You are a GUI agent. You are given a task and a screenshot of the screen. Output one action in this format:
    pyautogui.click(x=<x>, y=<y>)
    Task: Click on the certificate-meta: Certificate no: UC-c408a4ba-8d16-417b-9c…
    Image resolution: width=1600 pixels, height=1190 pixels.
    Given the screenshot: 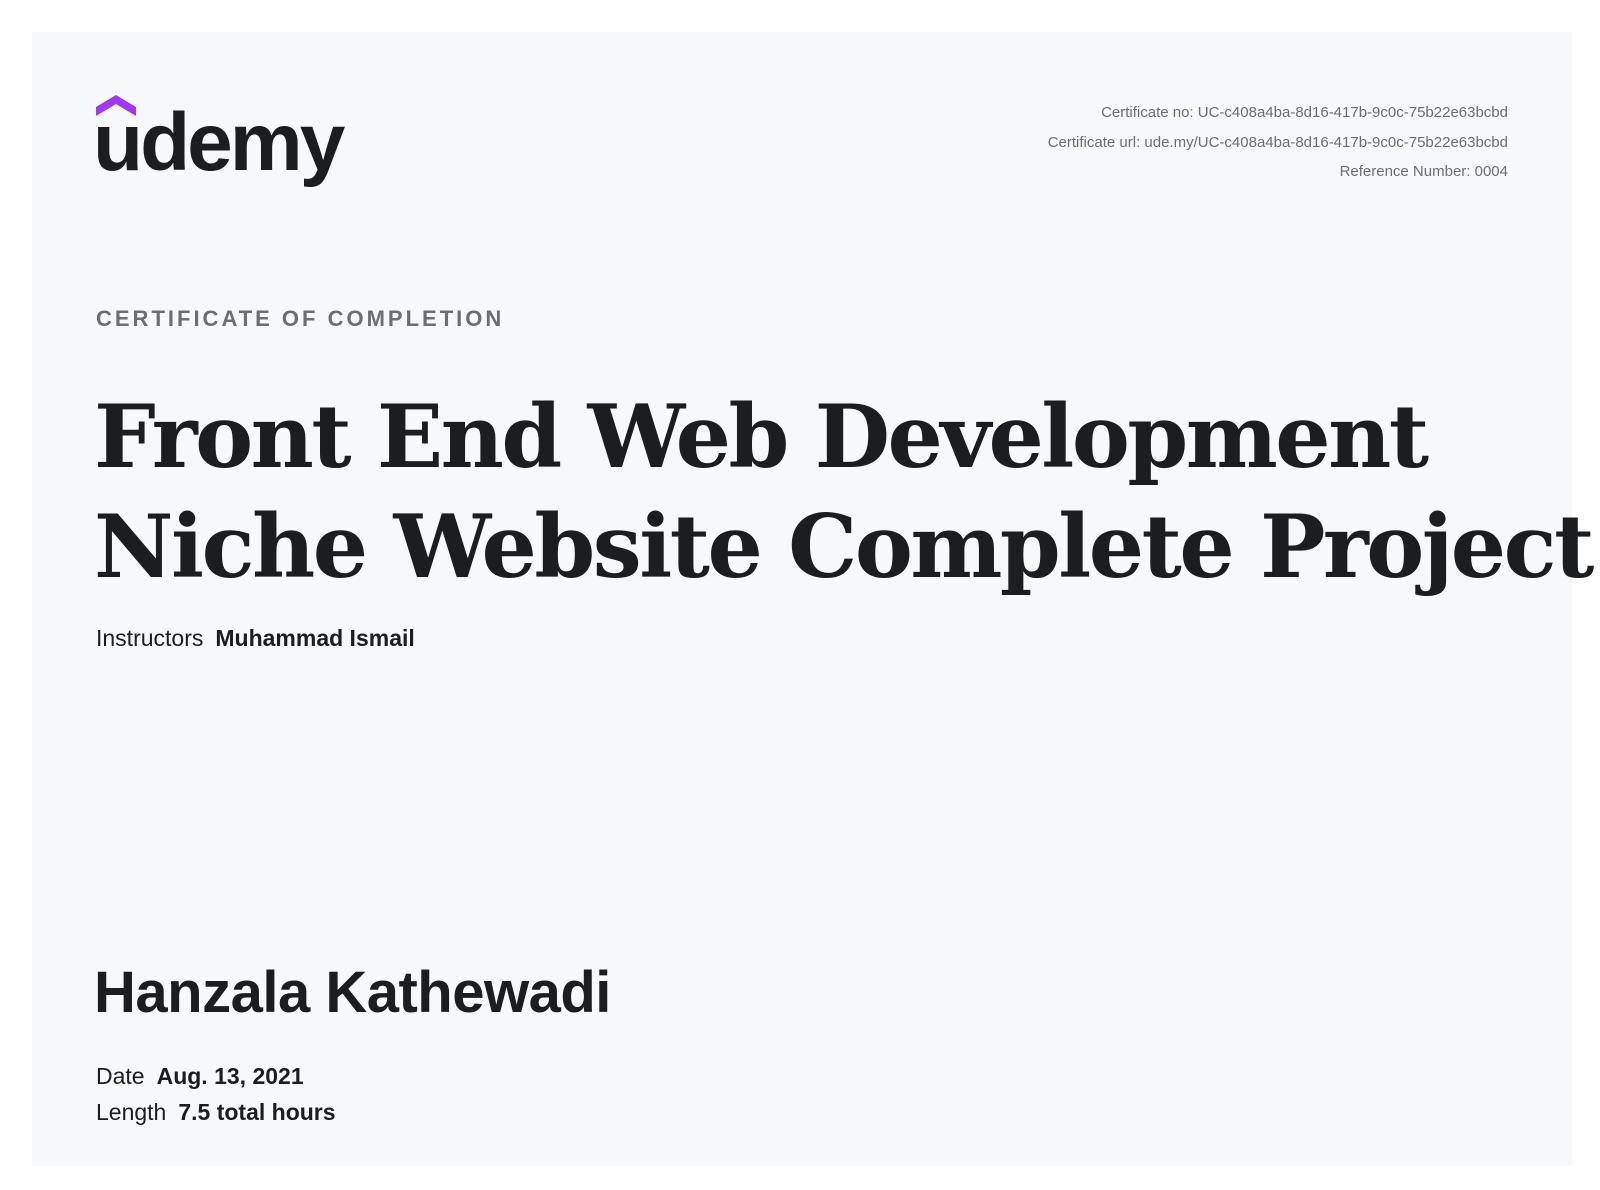 What is the action you would take?
    pyautogui.click(x=1278, y=142)
    